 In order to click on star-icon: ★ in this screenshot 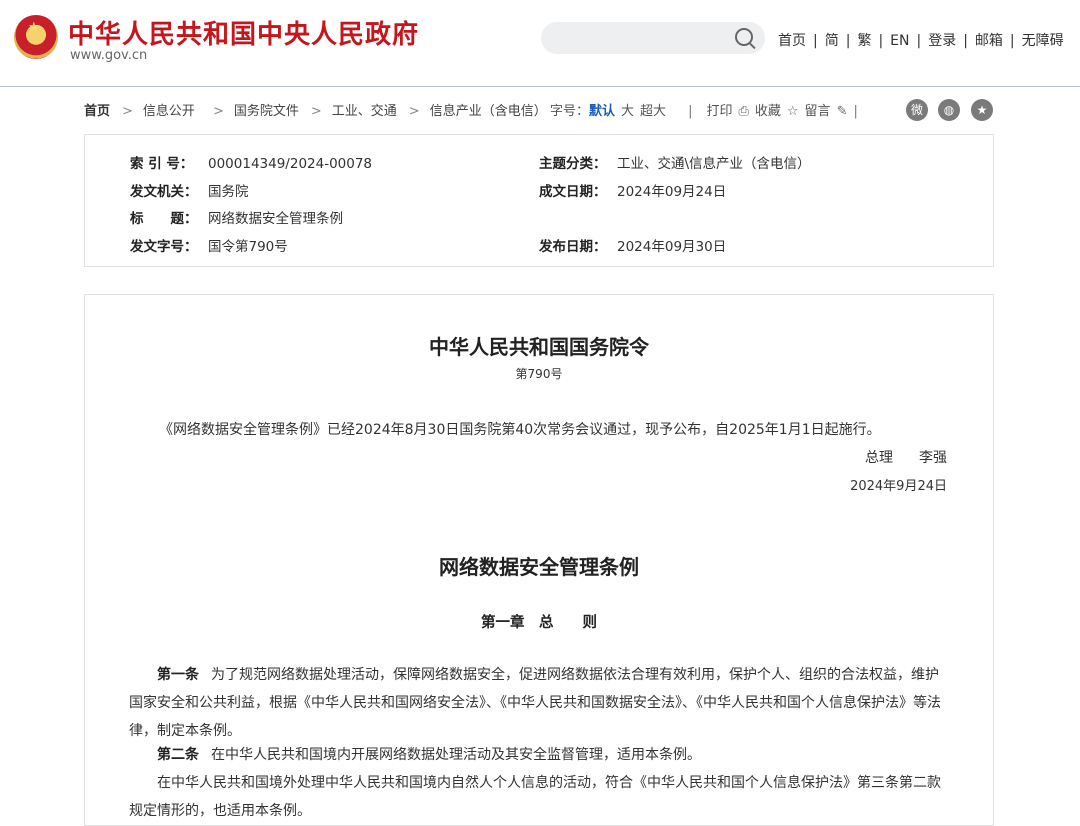, I will do `click(982, 110)`.